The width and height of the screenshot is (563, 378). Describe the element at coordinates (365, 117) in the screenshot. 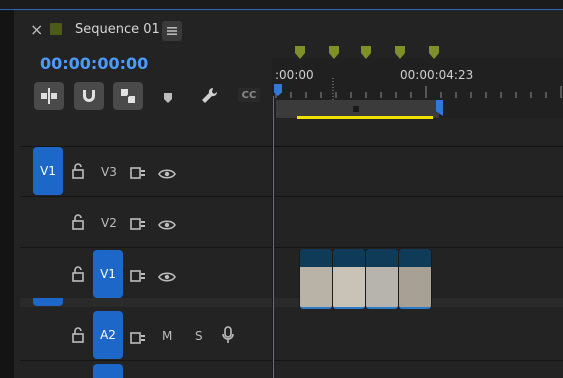

I see `render-bar` at that location.